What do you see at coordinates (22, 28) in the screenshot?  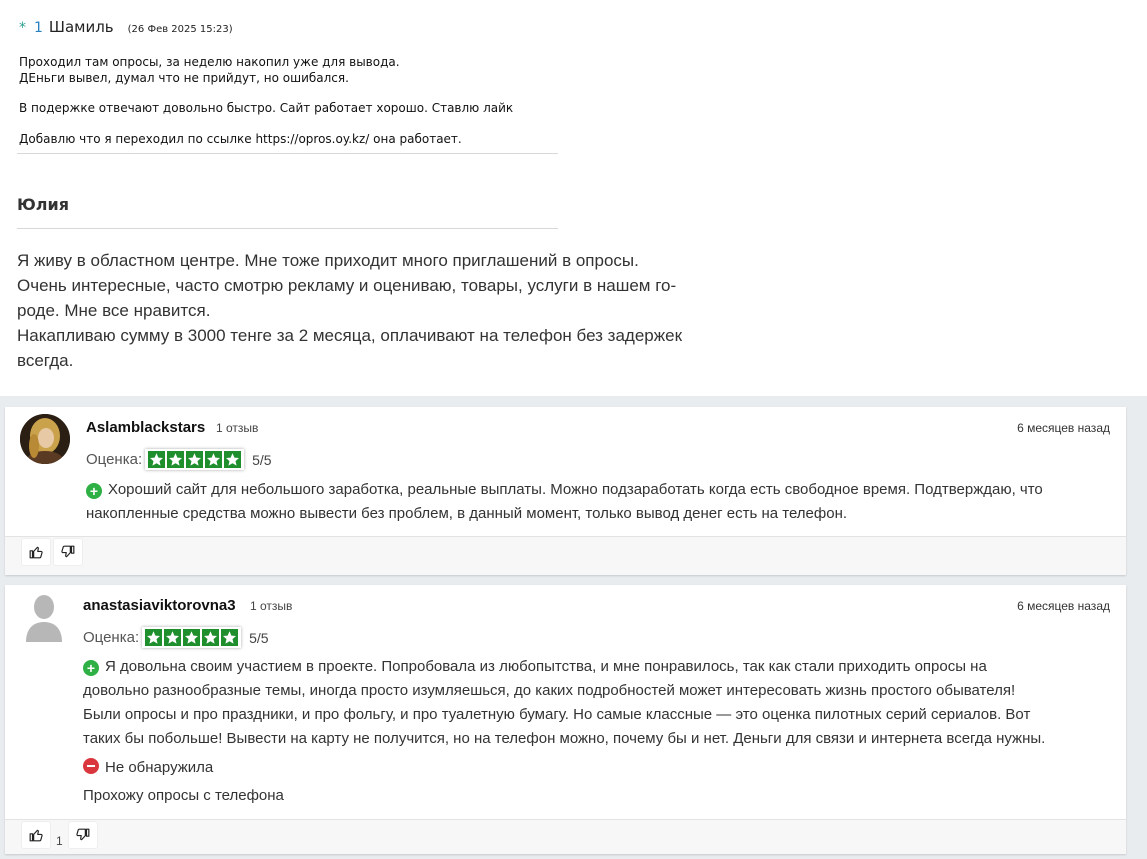 I see `comment-marker: *` at bounding box center [22, 28].